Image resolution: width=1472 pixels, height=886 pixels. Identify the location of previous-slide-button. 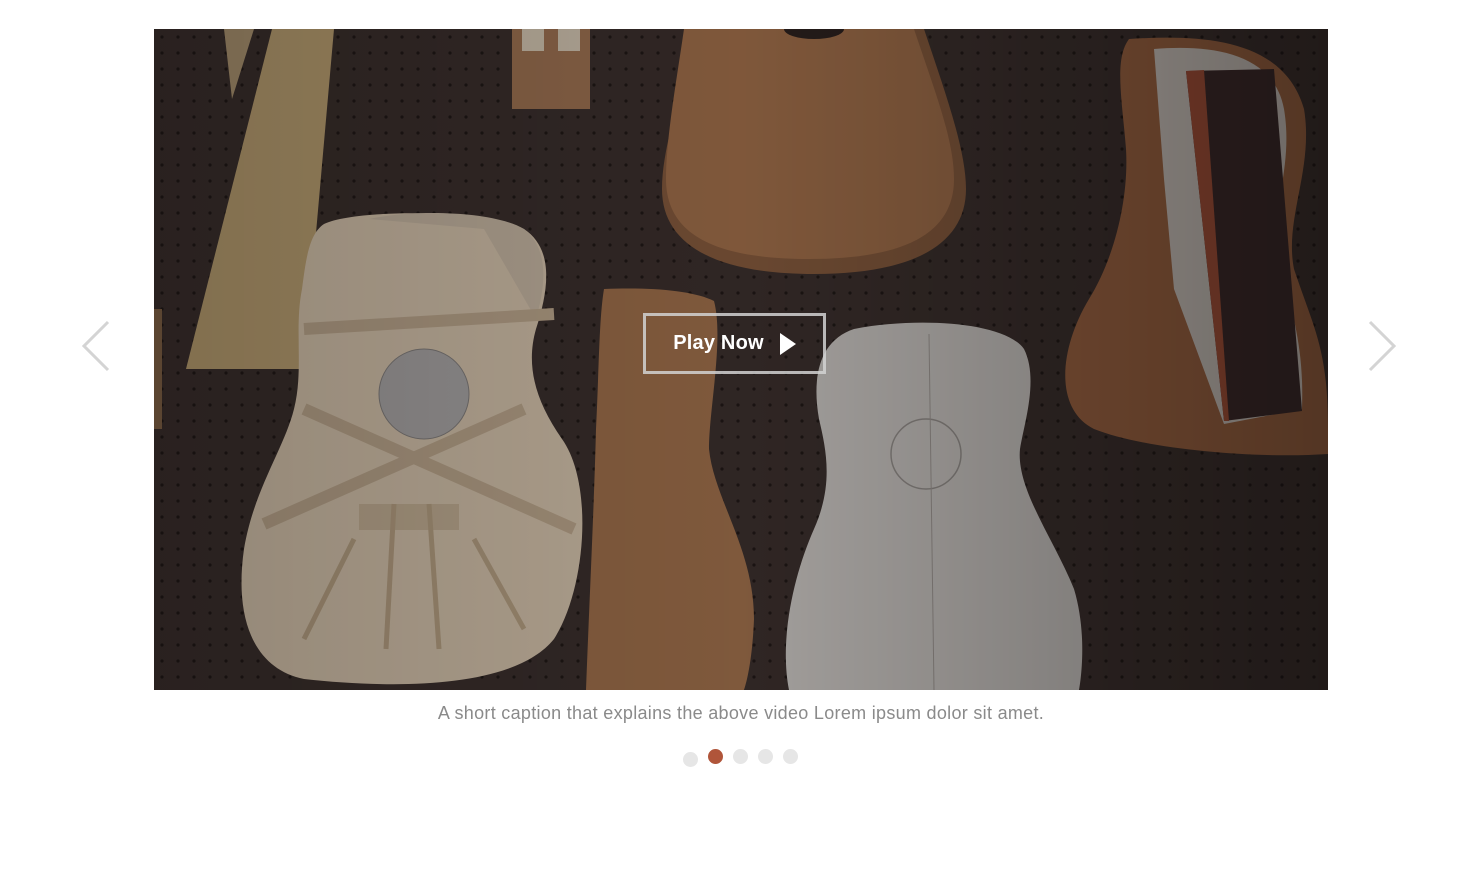
(97, 346).